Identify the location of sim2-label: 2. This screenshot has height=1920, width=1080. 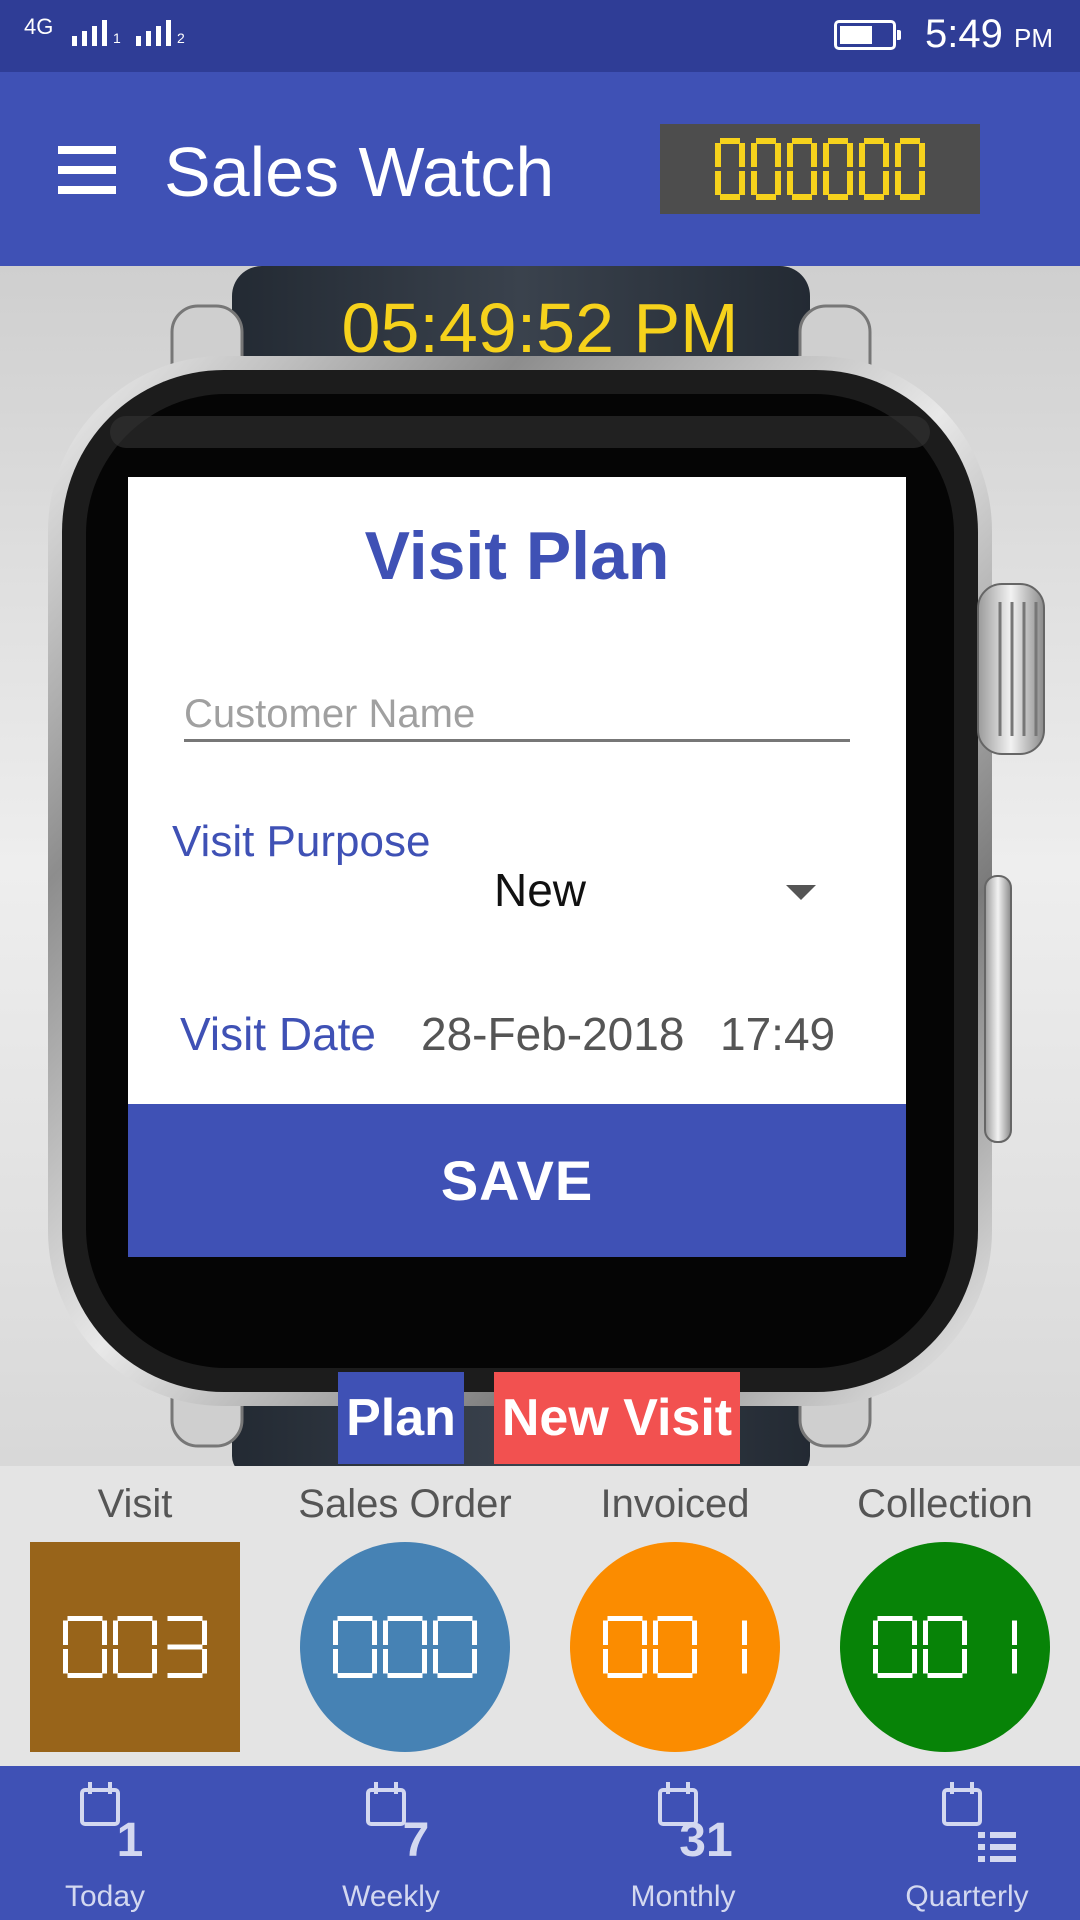
(181, 38).